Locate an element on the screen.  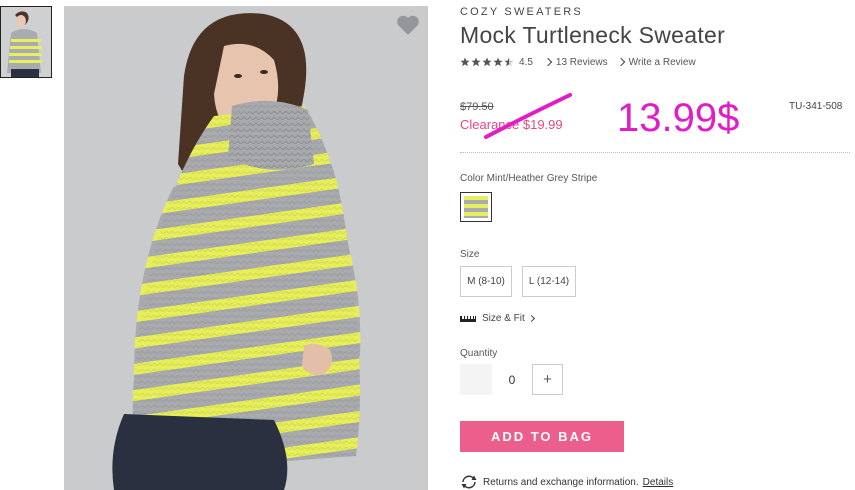
returns-text: Returns and exchange information. is located at coordinates (561, 482).